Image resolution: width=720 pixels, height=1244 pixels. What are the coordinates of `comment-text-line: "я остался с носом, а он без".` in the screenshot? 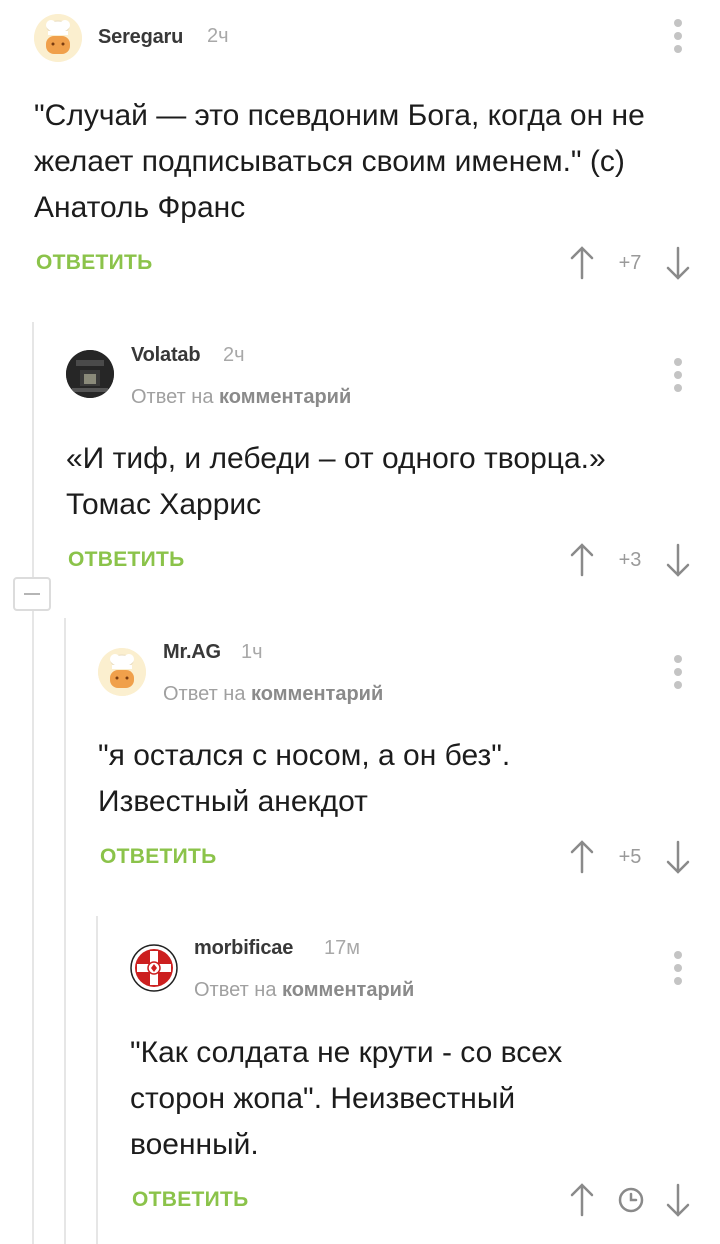 It's located at (304, 755).